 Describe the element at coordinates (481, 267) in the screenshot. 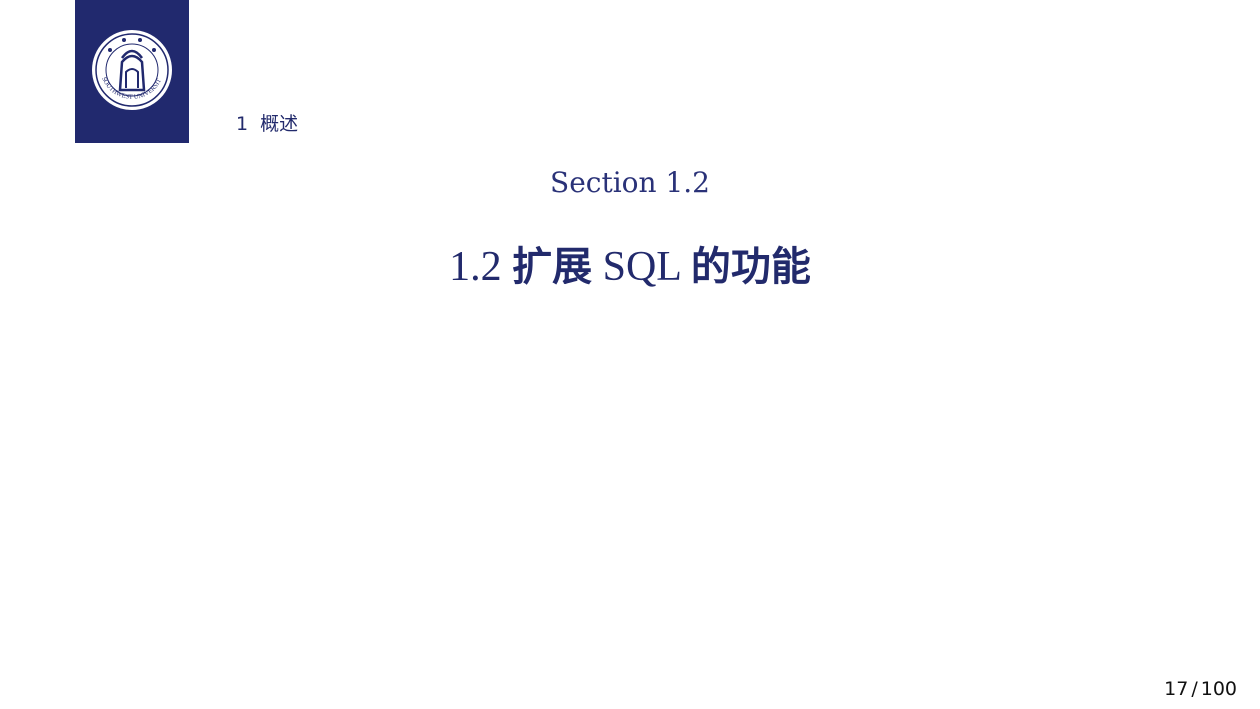

I see `title-number: 1.2` at that location.